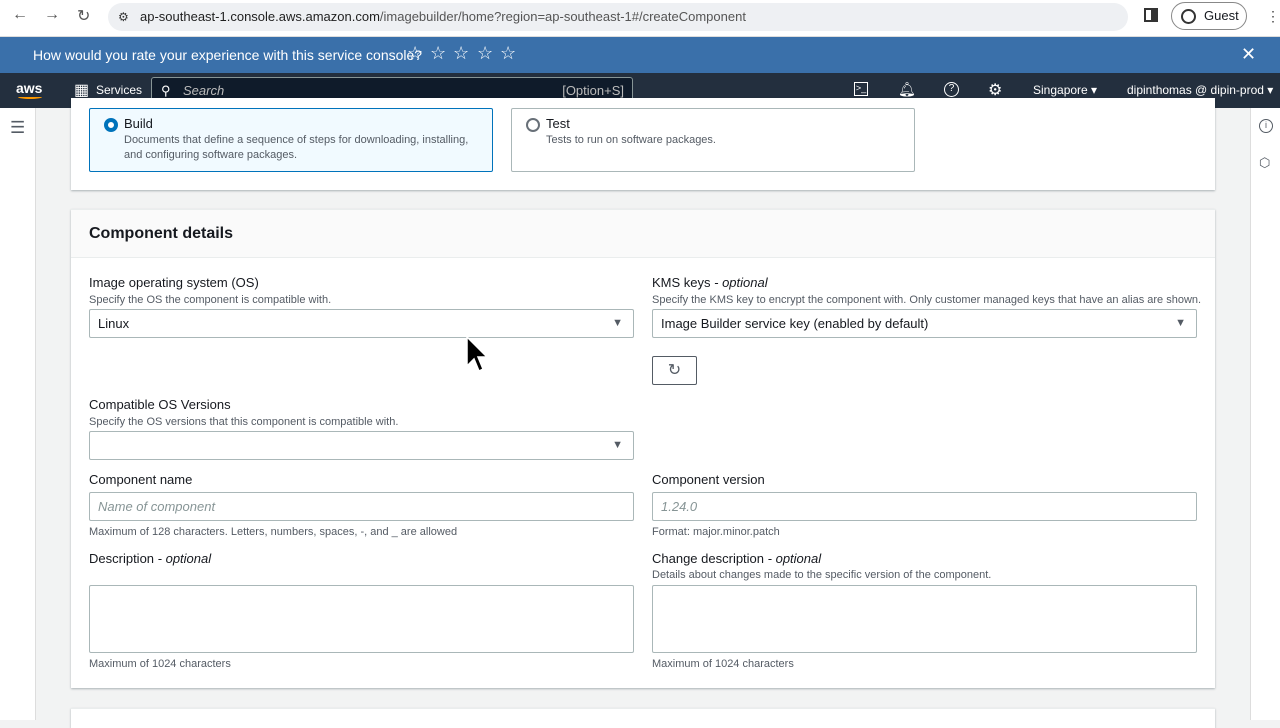 Image resolution: width=1280 pixels, height=728 pixels. Describe the element at coordinates (631, 140) in the screenshot. I see `test-description: Tests to run on software packages.` at that location.